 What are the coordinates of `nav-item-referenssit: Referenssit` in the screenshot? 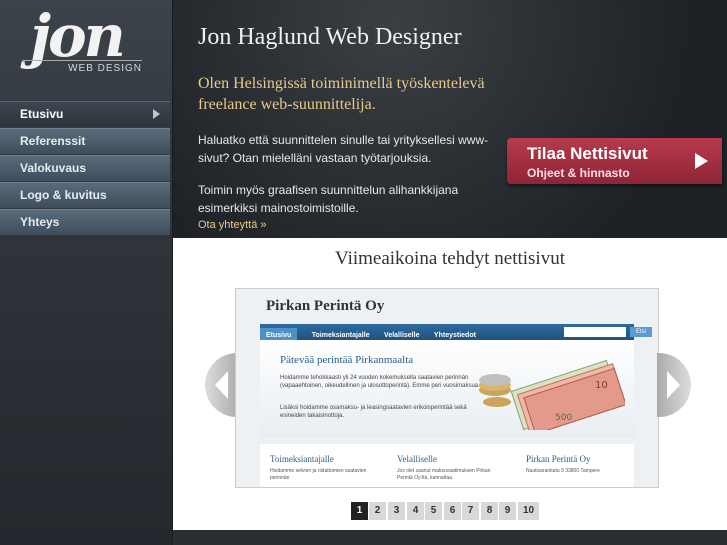 It's located at (85, 141).